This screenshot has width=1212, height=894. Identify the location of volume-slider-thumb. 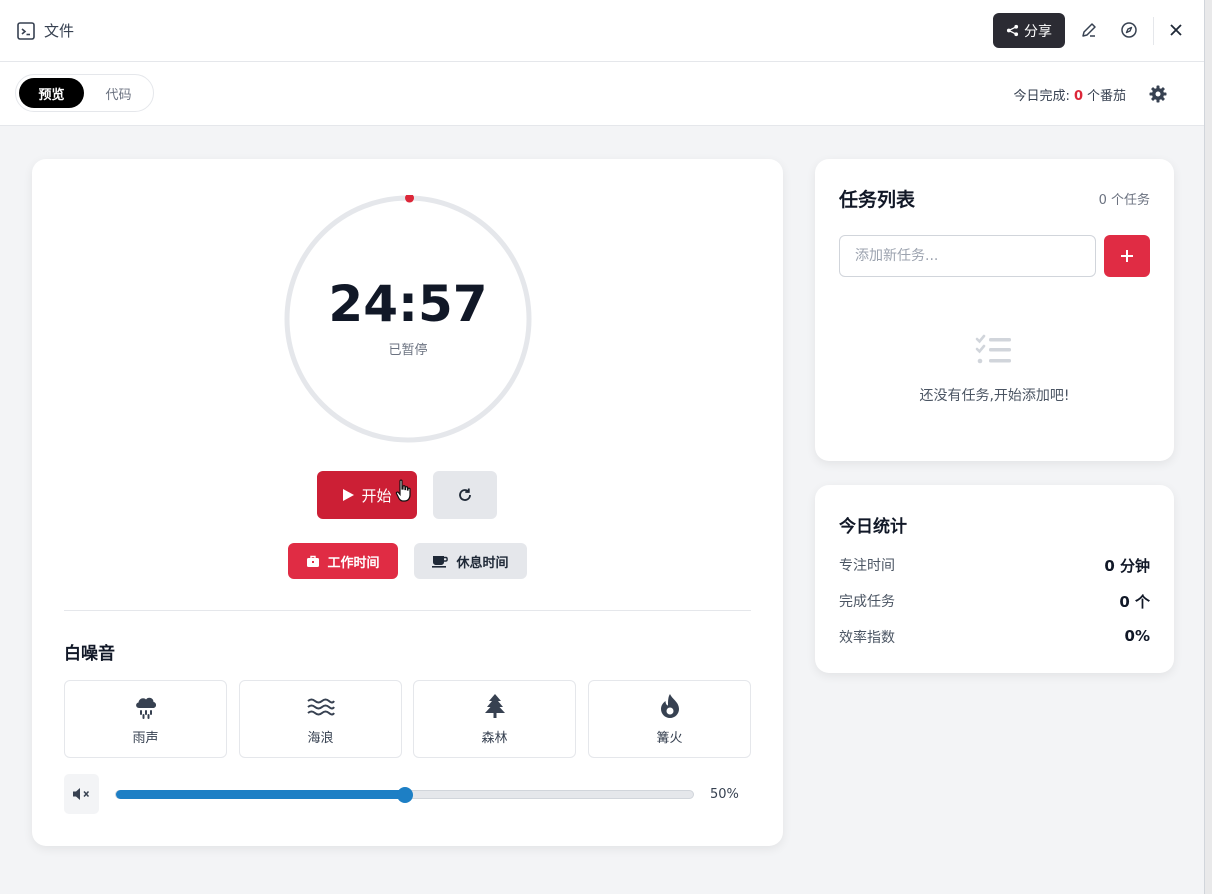
(404, 795).